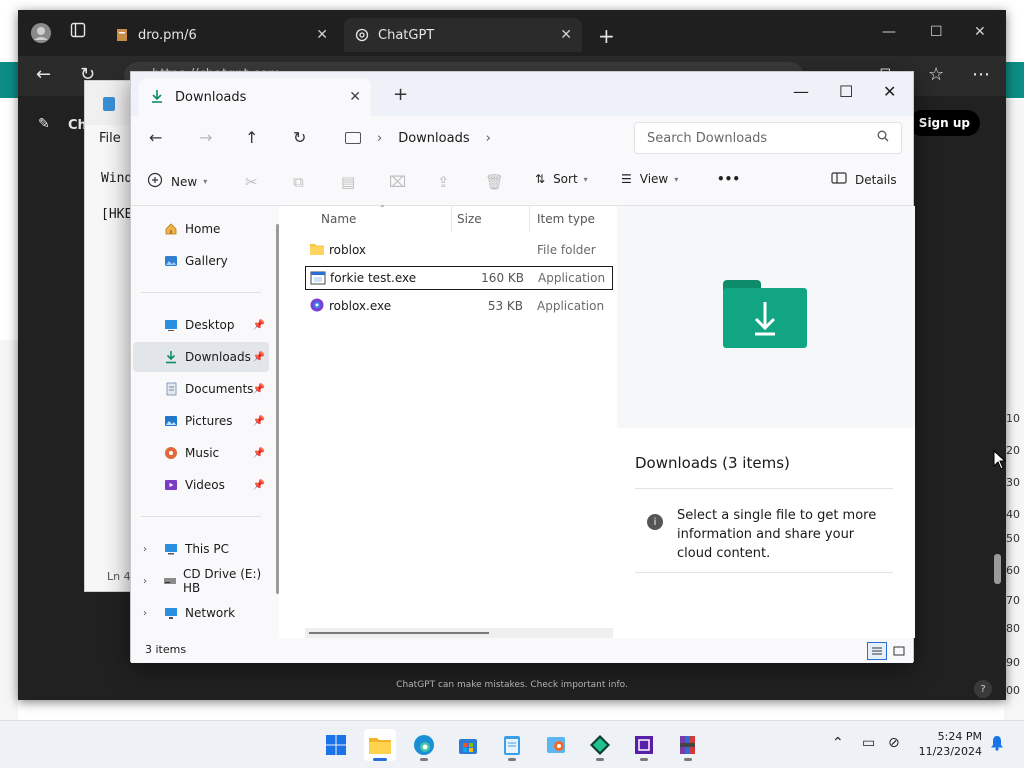 The height and width of the screenshot is (768, 1024). Describe the element at coordinates (469, 219) in the screenshot. I see `column-header-size: Size` at that location.